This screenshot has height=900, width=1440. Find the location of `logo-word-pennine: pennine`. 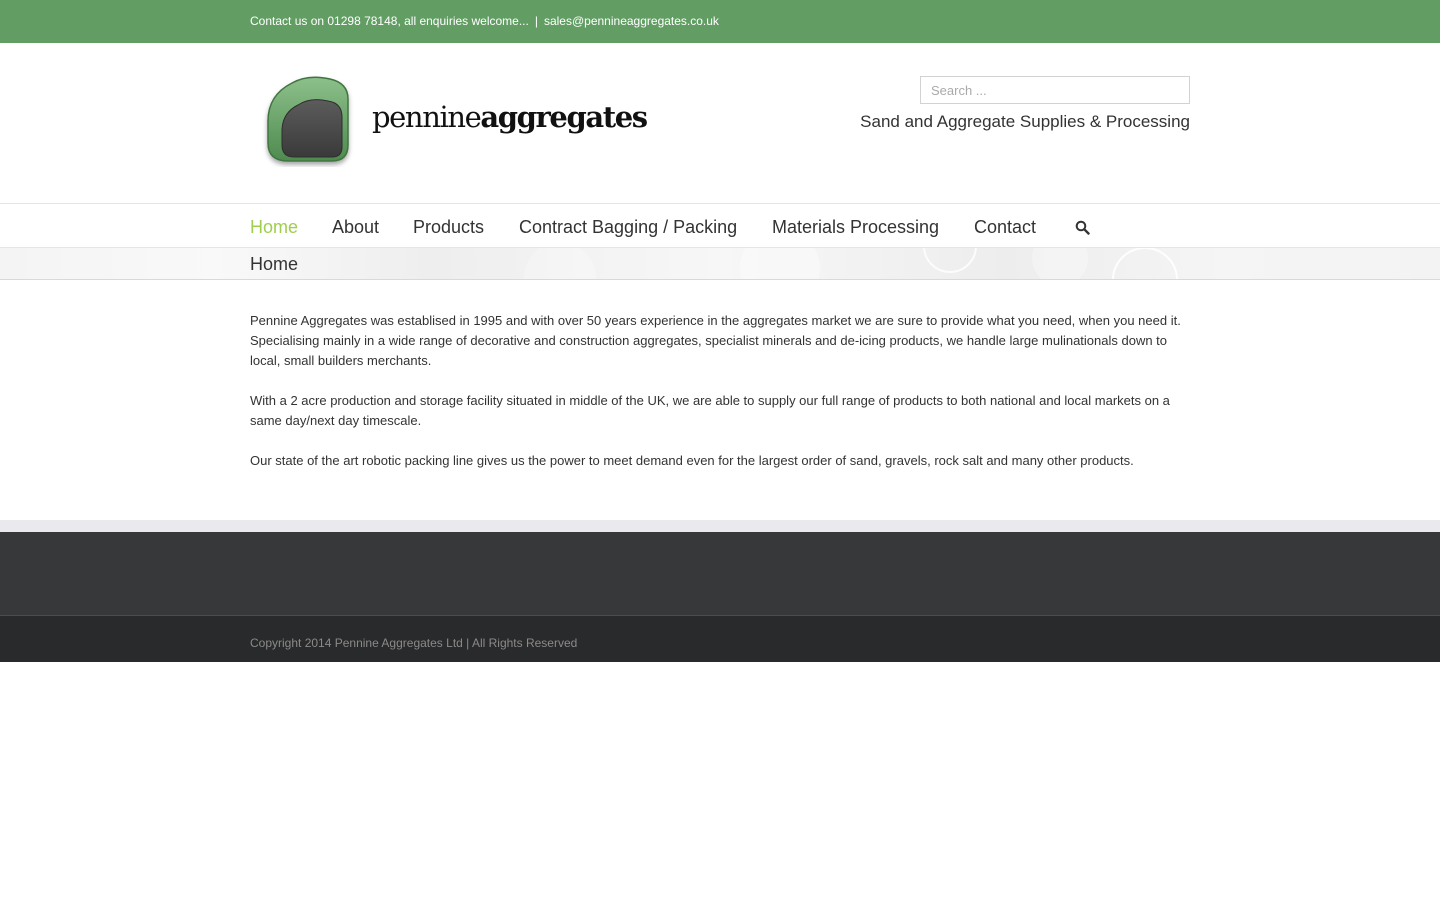

logo-word-pennine: pennine is located at coordinates (427, 117).